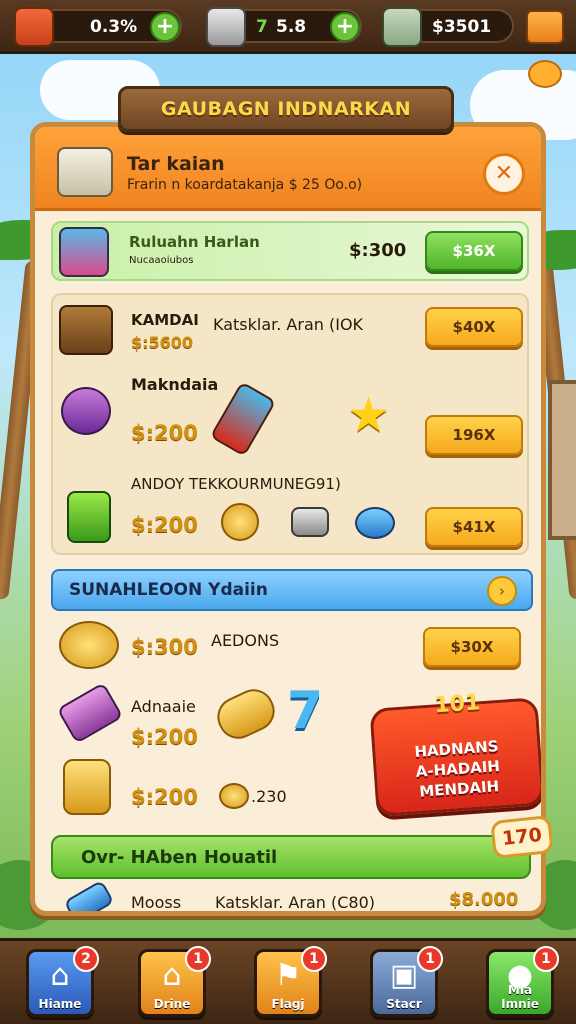 The height and width of the screenshot is (1024, 576). I want to click on row2-name: Makndaia, so click(175, 384).